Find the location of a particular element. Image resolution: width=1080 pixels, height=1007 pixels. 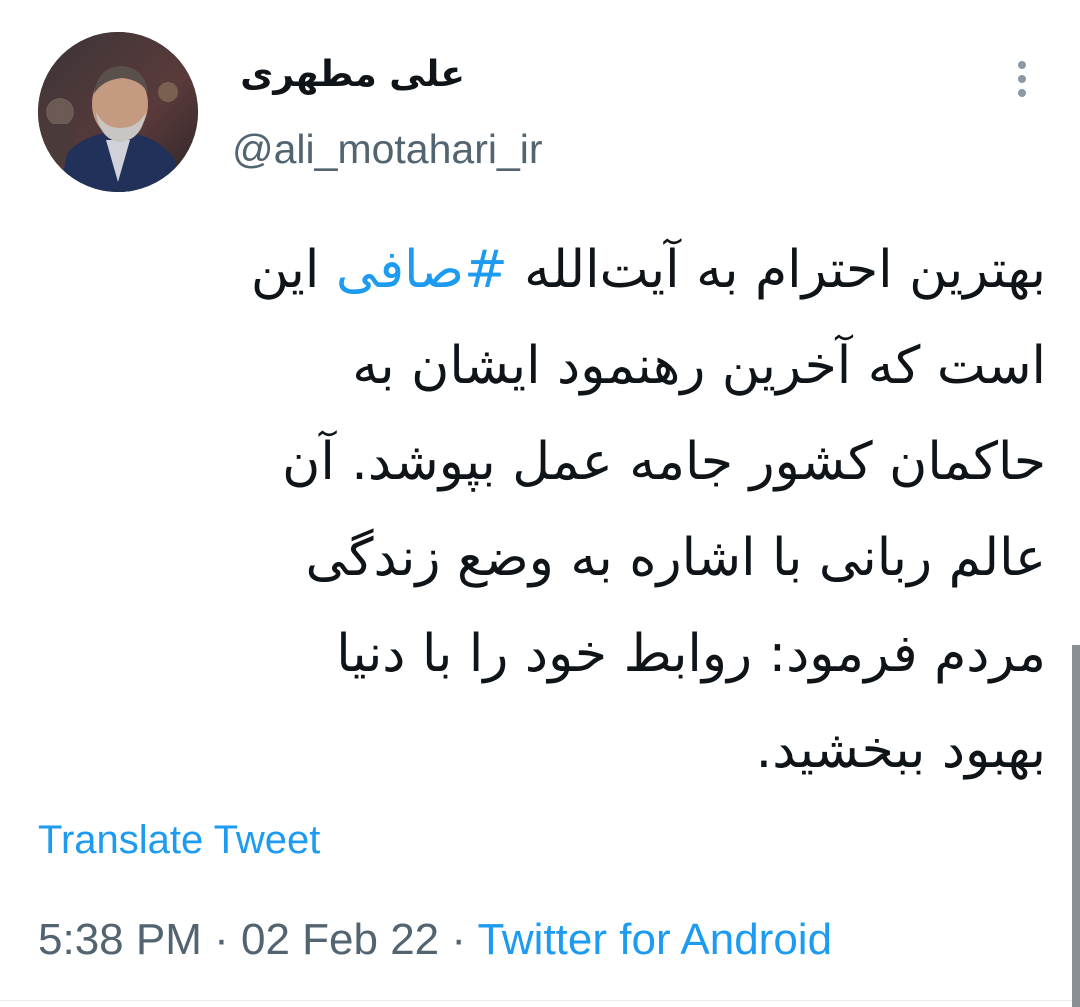

author-handle: @ali_motahari_ir is located at coordinates (387, 149).